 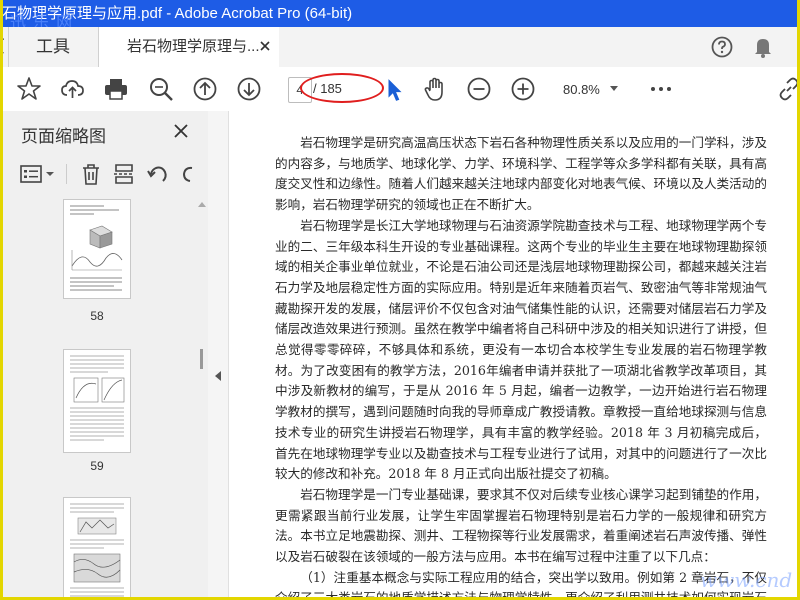 What do you see at coordinates (265, 46) in the screenshot?
I see `close-tab-icon` at bounding box center [265, 46].